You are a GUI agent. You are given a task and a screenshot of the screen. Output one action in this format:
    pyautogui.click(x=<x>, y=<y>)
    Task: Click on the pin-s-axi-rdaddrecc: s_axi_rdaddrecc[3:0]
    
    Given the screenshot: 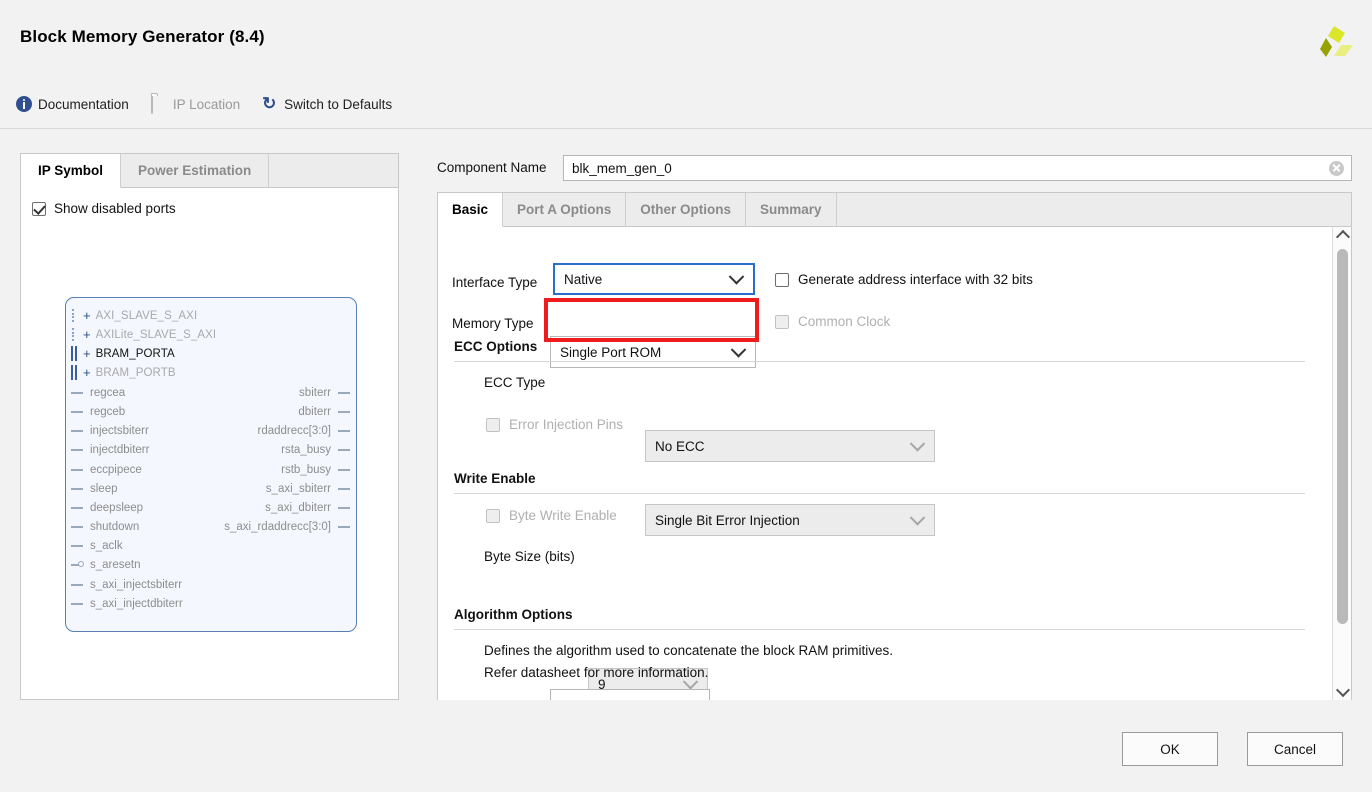 What is the action you would take?
    pyautogui.click(x=287, y=526)
    